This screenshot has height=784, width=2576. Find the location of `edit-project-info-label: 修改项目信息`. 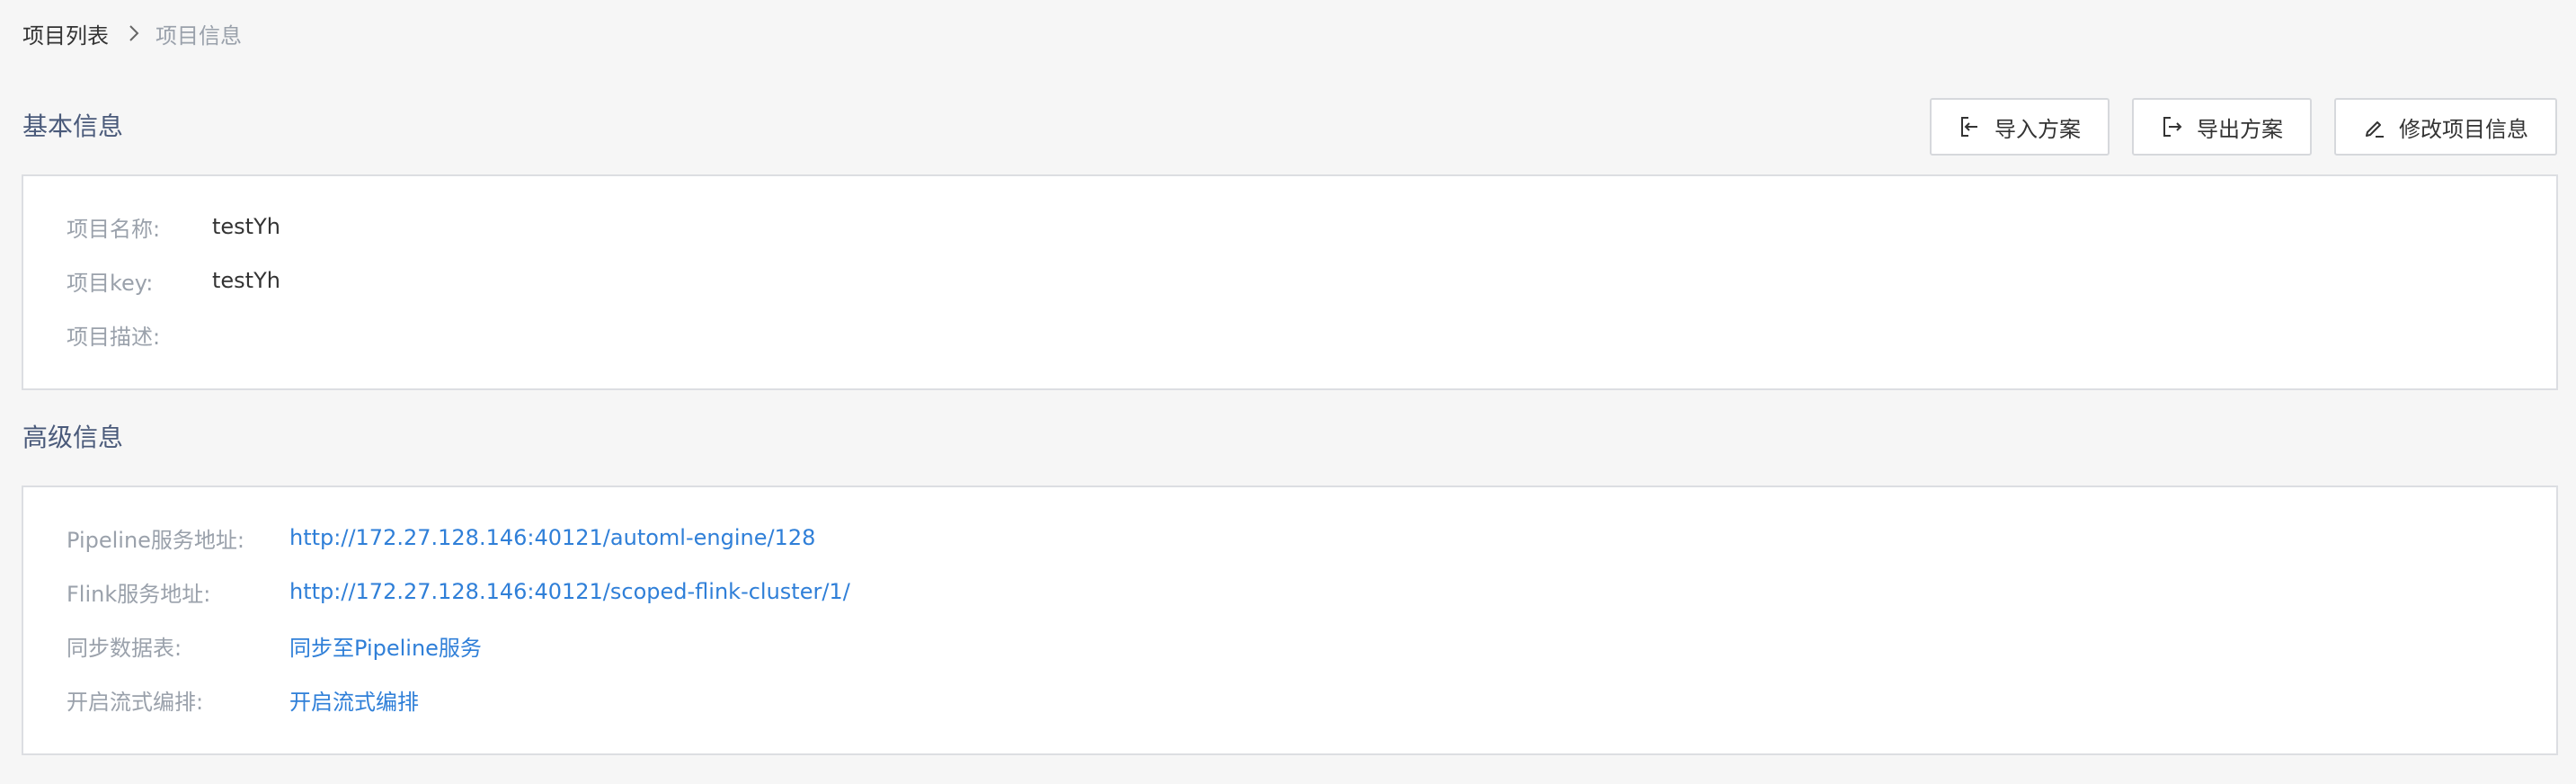

edit-project-info-label: 修改项目信息 is located at coordinates (2463, 129).